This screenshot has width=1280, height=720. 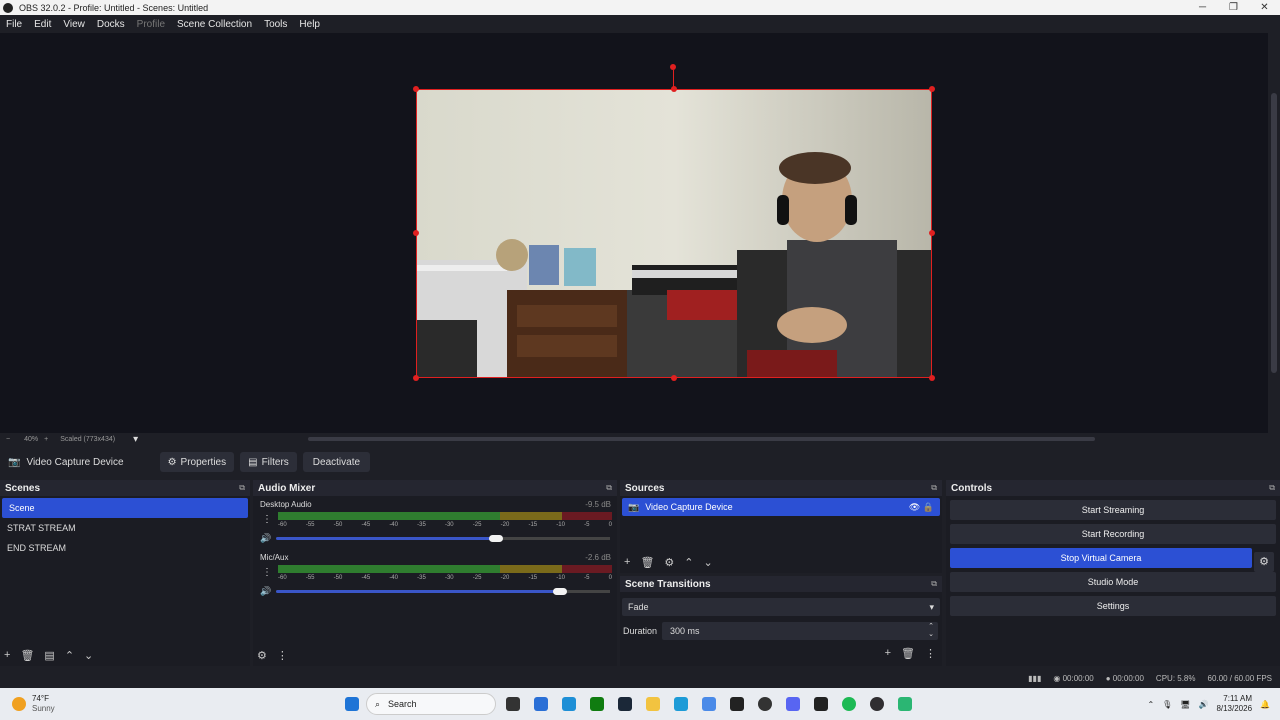 I want to click on start-recording-button: Start Recording, so click(x=1113, y=534).